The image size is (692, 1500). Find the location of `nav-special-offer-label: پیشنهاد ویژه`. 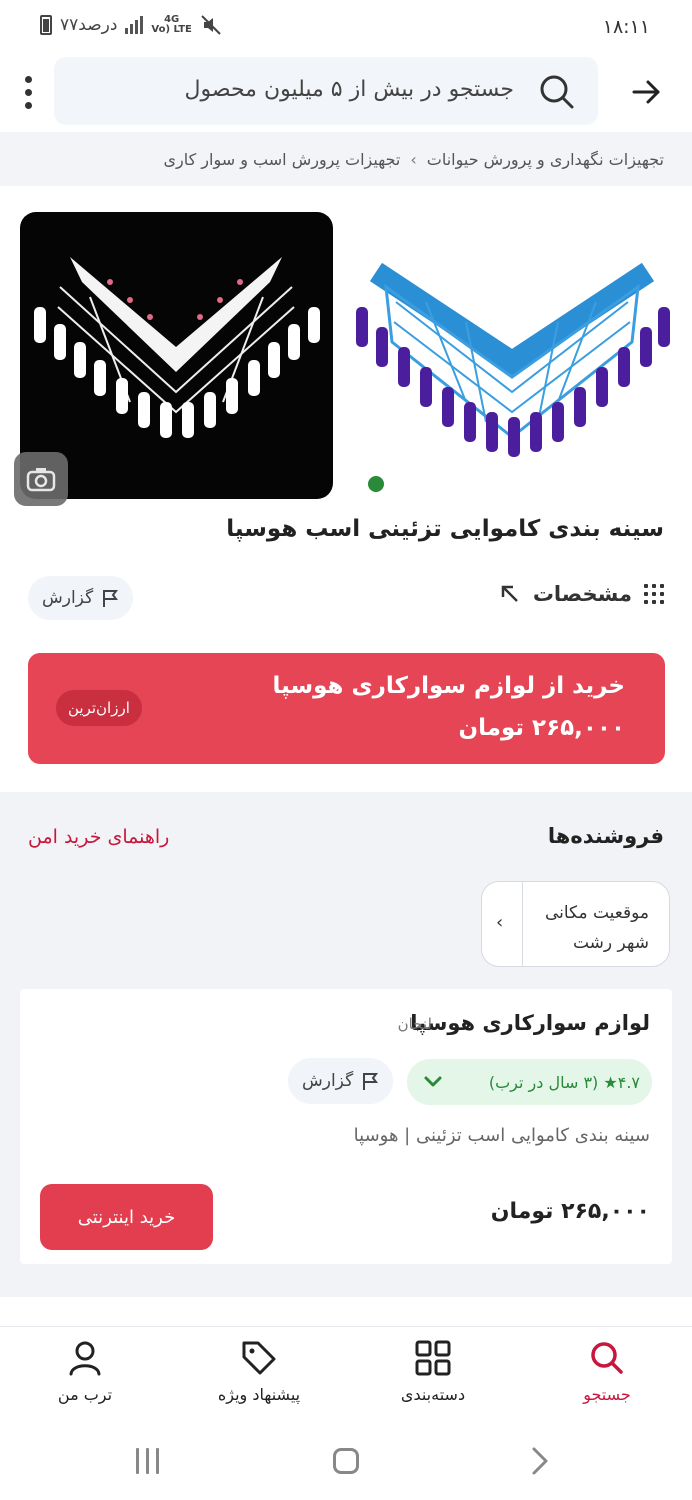

nav-special-offer-label: پیشنهاد ویژه is located at coordinates (259, 1394).